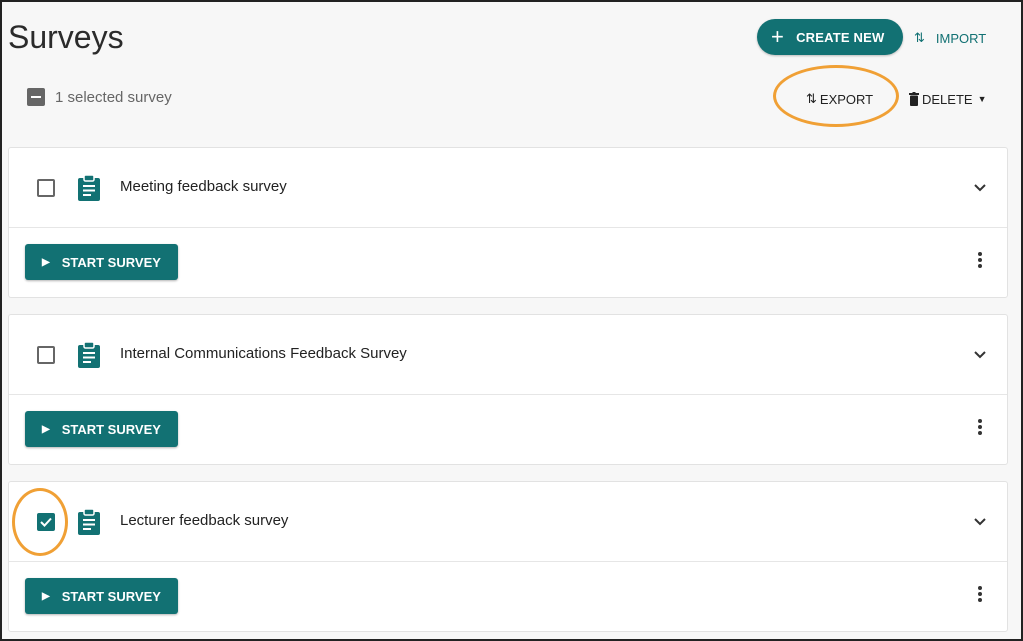  What do you see at coordinates (113, 97) in the screenshot?
I see `selection-count: 1 selected survey` at bounding box center [113, 97].